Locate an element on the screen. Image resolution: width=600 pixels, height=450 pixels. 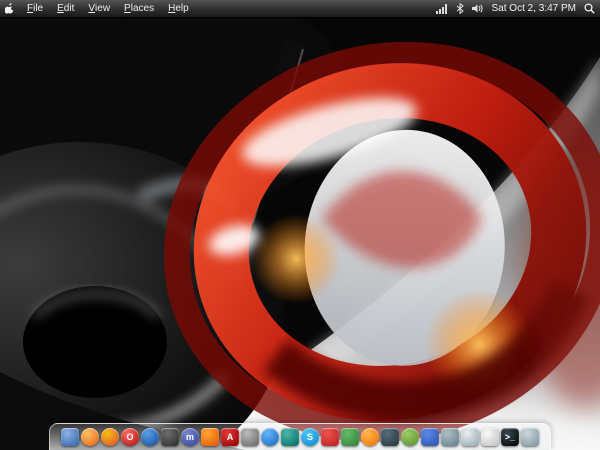
adobe-reader-icon-glyph: A is located at coordinates (230, 436).